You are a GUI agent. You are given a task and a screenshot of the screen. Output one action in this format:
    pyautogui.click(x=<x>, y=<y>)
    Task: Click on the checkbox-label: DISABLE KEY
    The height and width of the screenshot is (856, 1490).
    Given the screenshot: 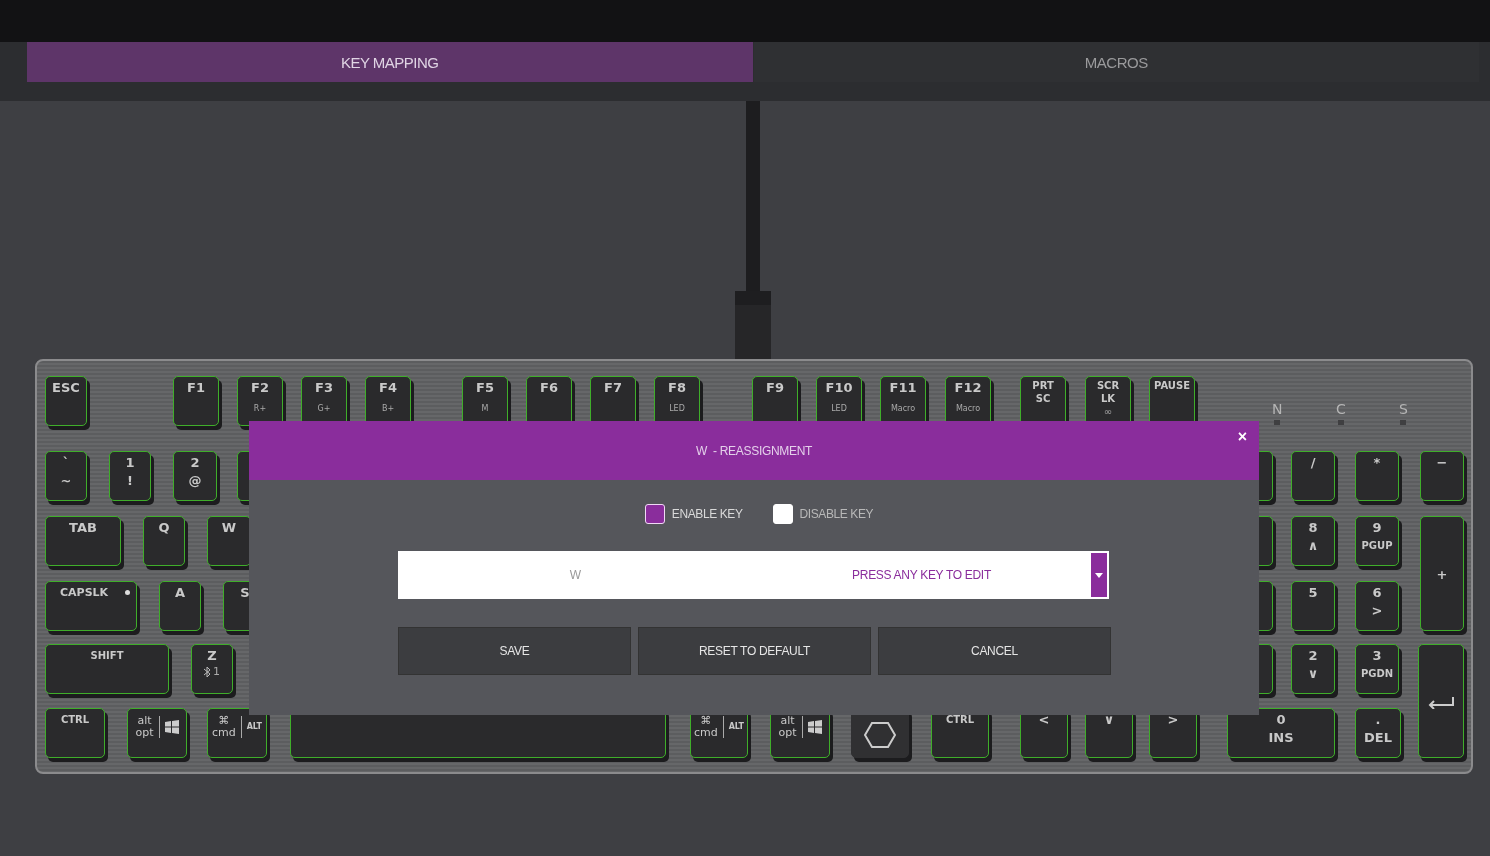 What is the action you would take?
    pyautogui.click(x=836, y=514)
    